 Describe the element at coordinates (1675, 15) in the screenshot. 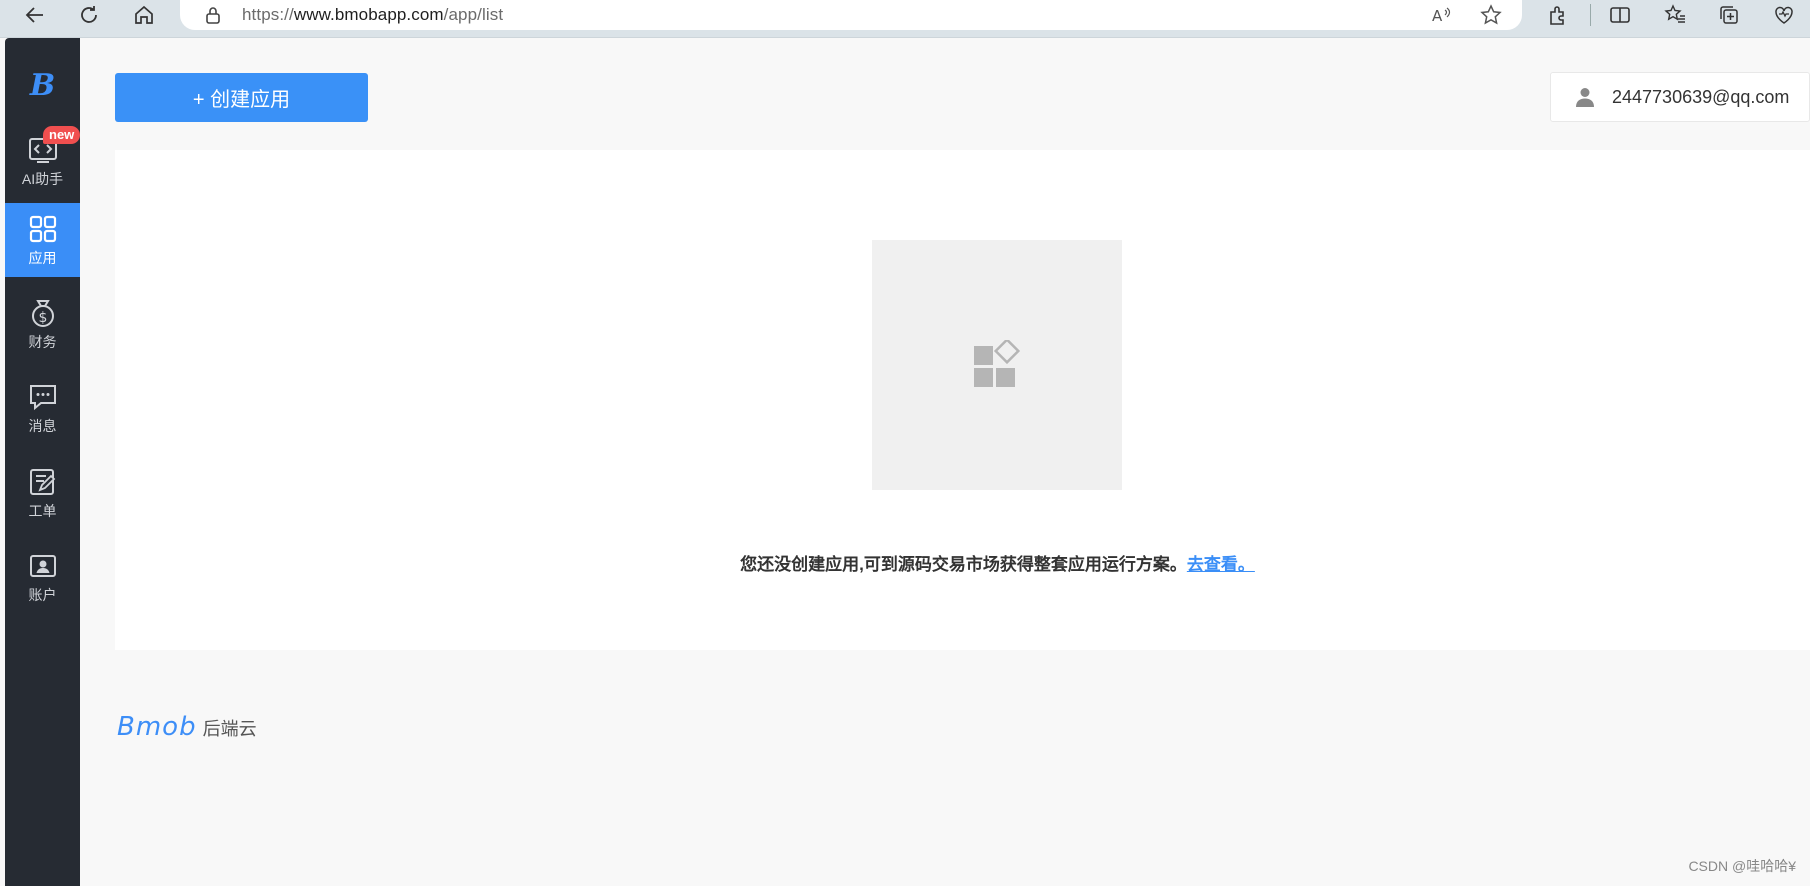

I see `favorites-icon` at that location.